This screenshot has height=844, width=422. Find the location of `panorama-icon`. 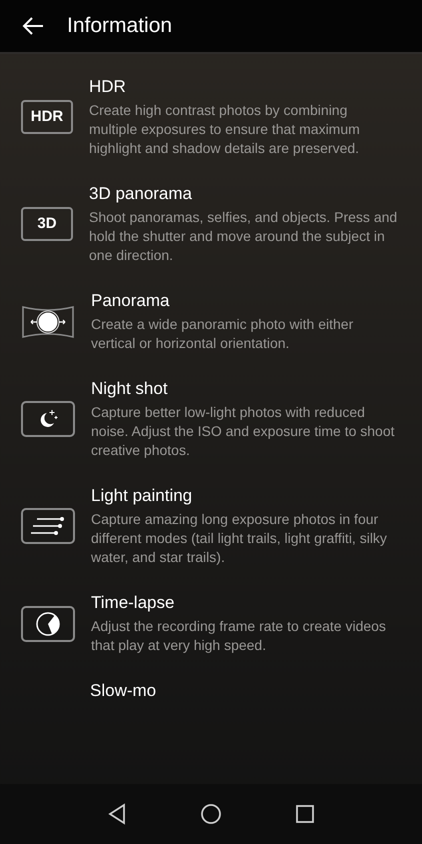

panorama-icon is located at coordinates (48, 322).